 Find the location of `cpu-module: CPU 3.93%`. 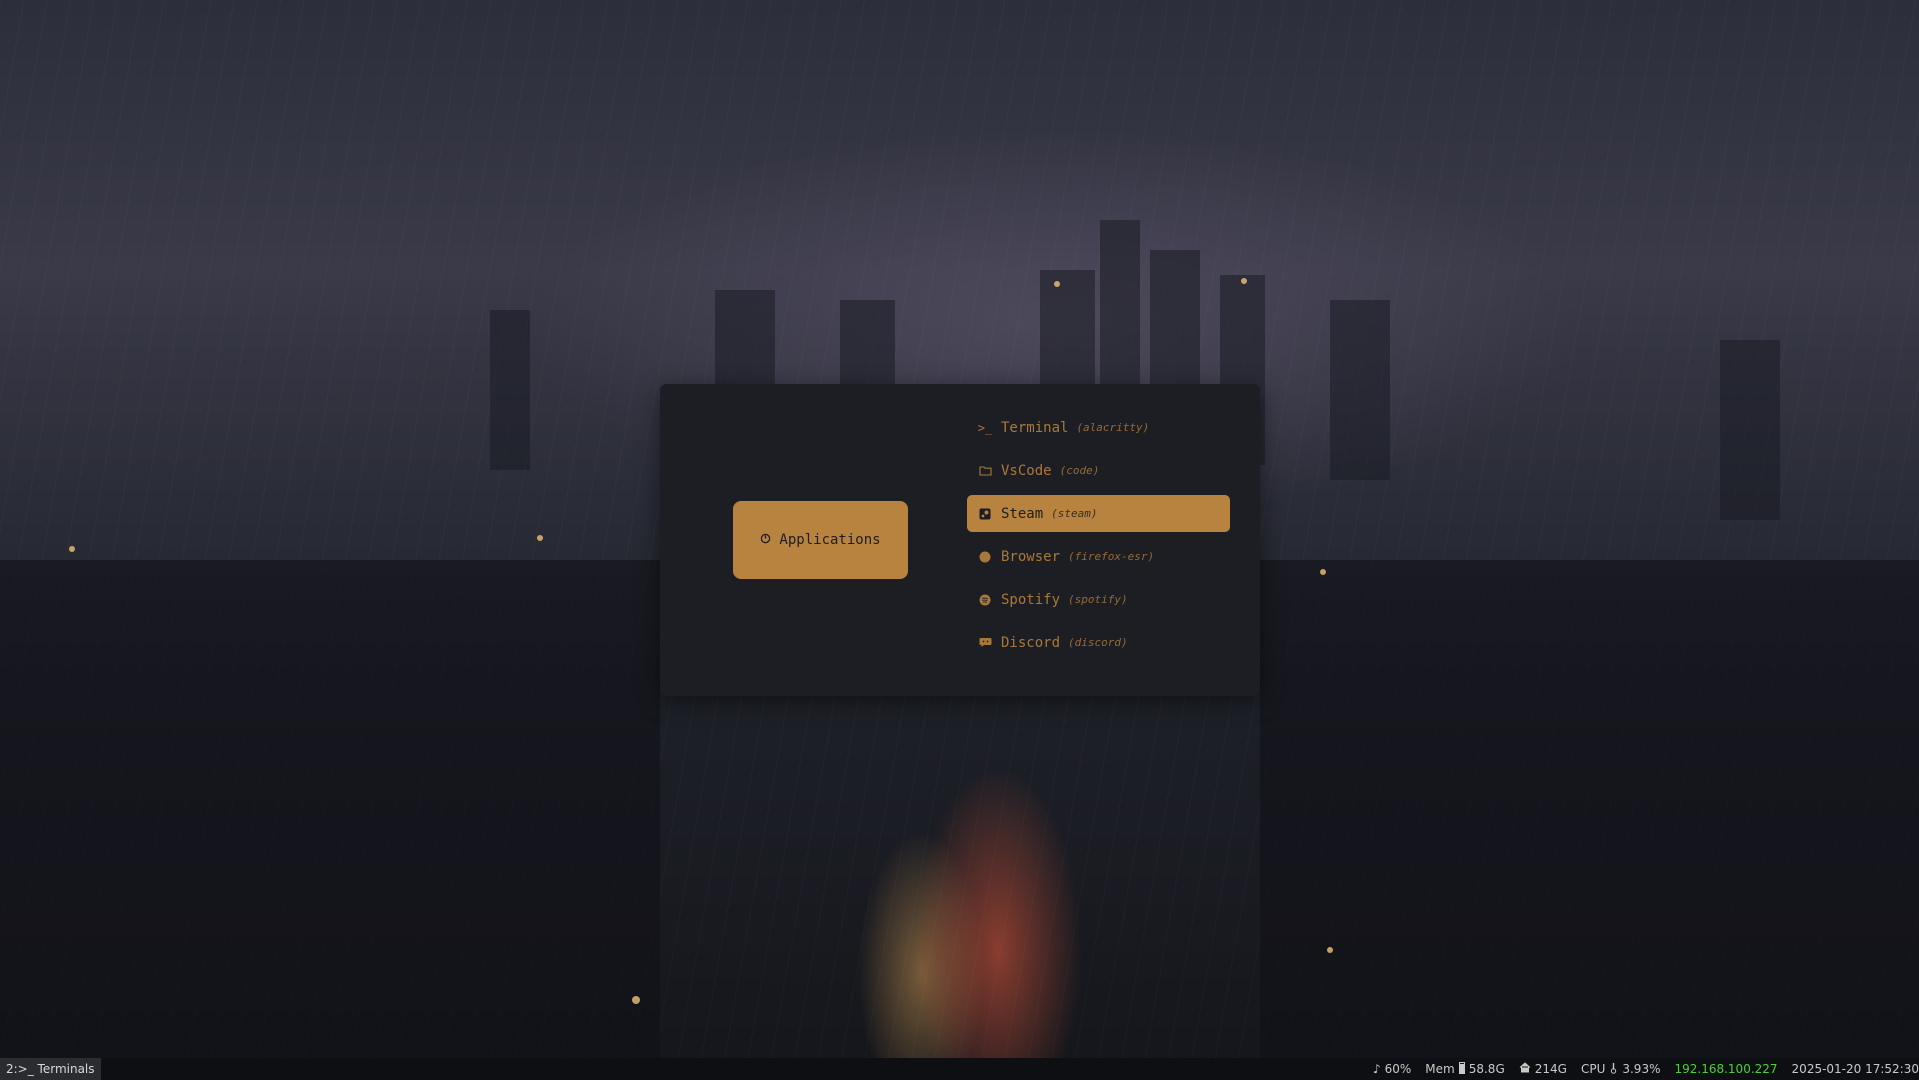

cpu-module: CPU 3.93% is located at coordinates (1621, 1069).